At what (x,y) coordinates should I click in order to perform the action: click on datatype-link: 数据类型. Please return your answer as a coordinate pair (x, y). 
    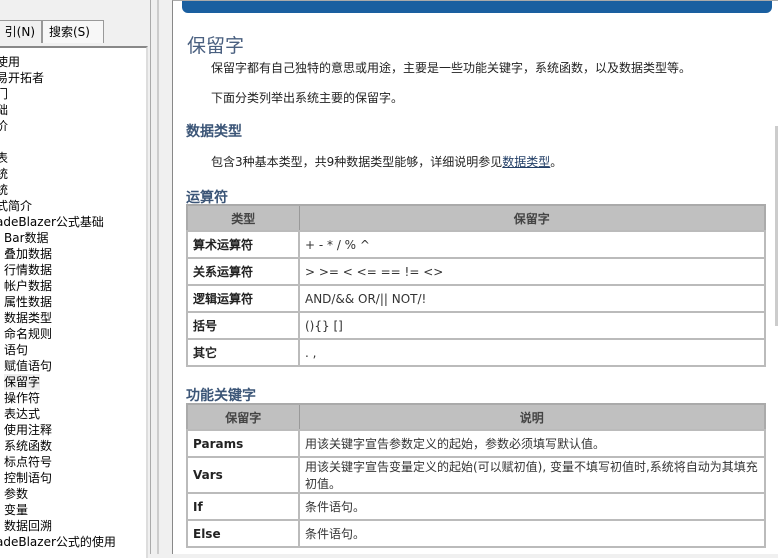
    Looking at the image, I should click on (526, 162).